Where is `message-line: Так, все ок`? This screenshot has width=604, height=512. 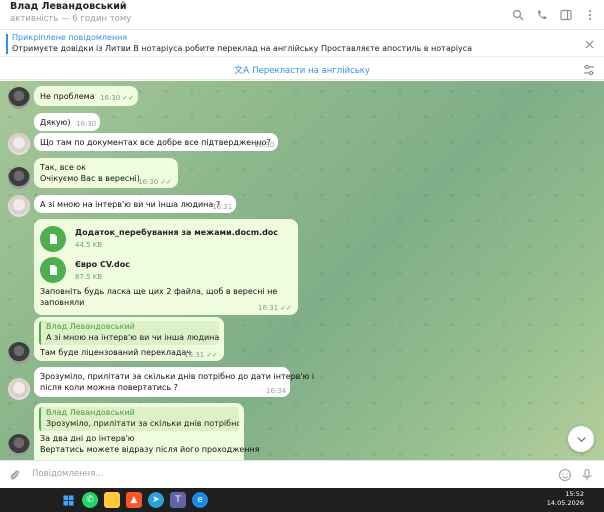
message-line: Так, все ок is located at coordinates (63, 167).